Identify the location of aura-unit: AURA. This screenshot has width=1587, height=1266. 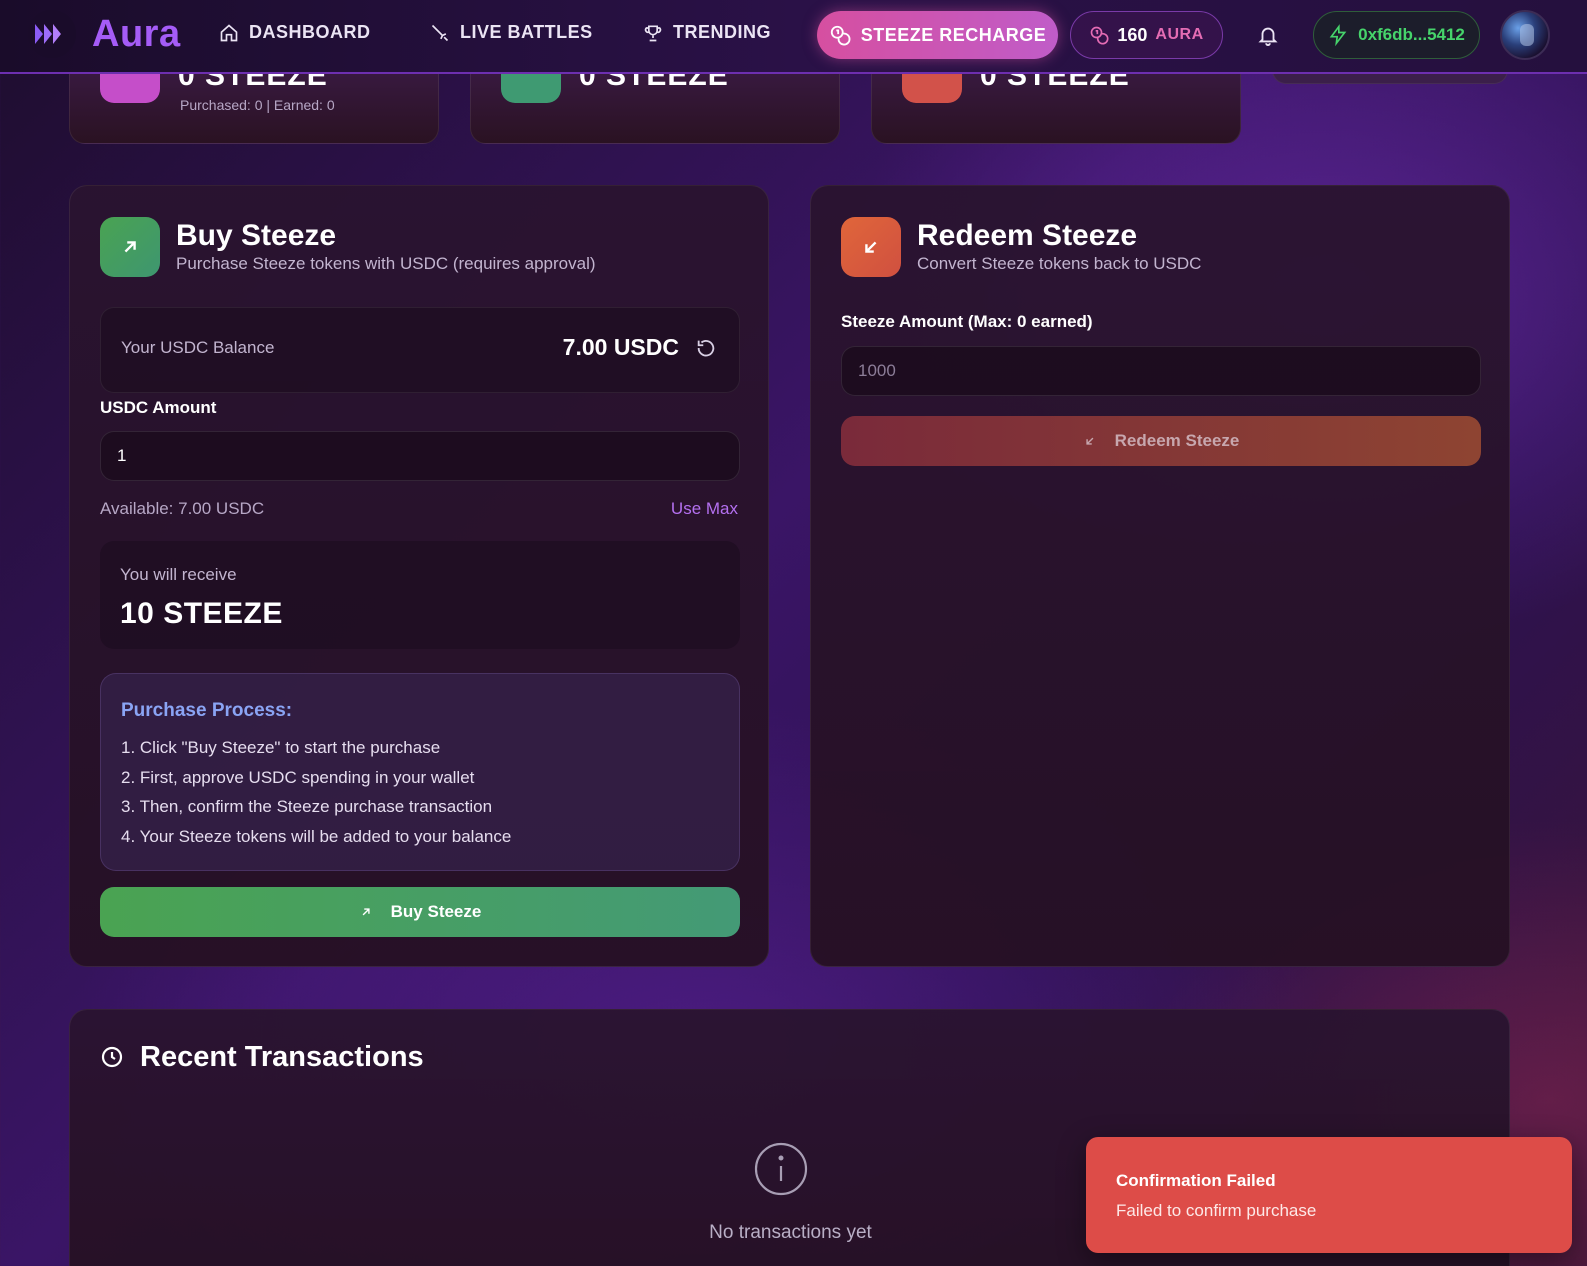
(1179, 34).